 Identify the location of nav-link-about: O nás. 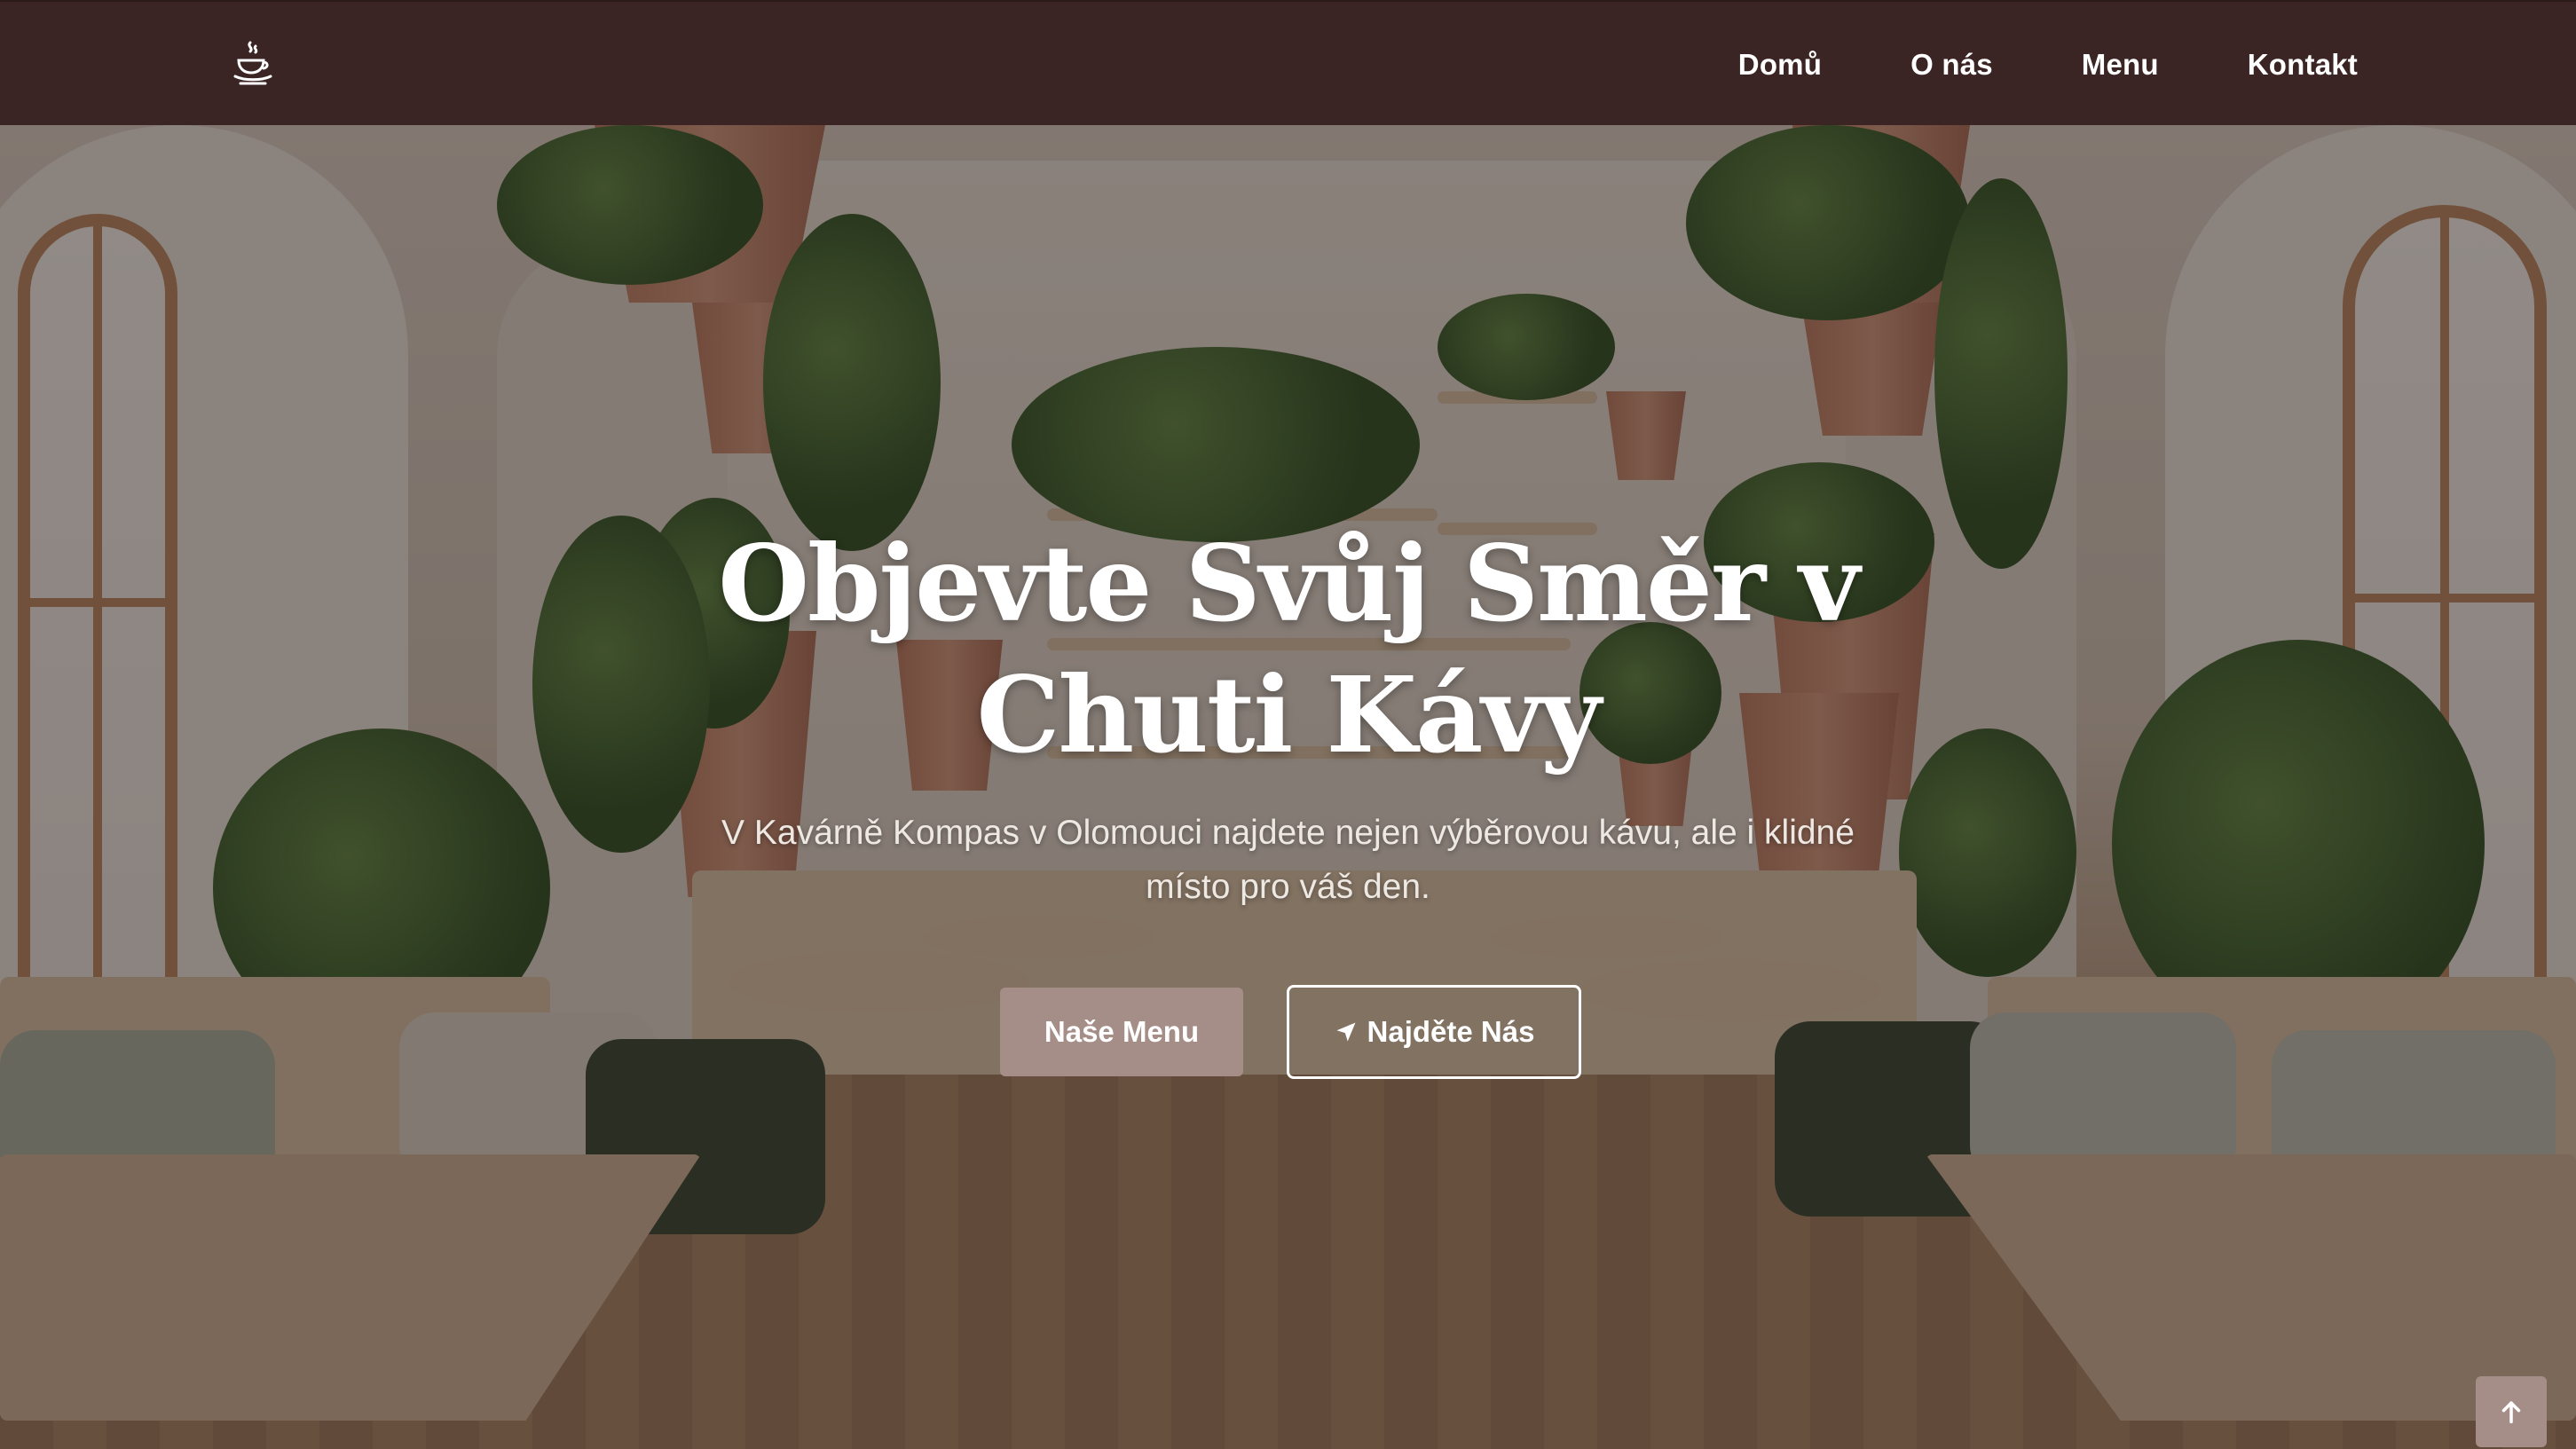
(1951, 65).